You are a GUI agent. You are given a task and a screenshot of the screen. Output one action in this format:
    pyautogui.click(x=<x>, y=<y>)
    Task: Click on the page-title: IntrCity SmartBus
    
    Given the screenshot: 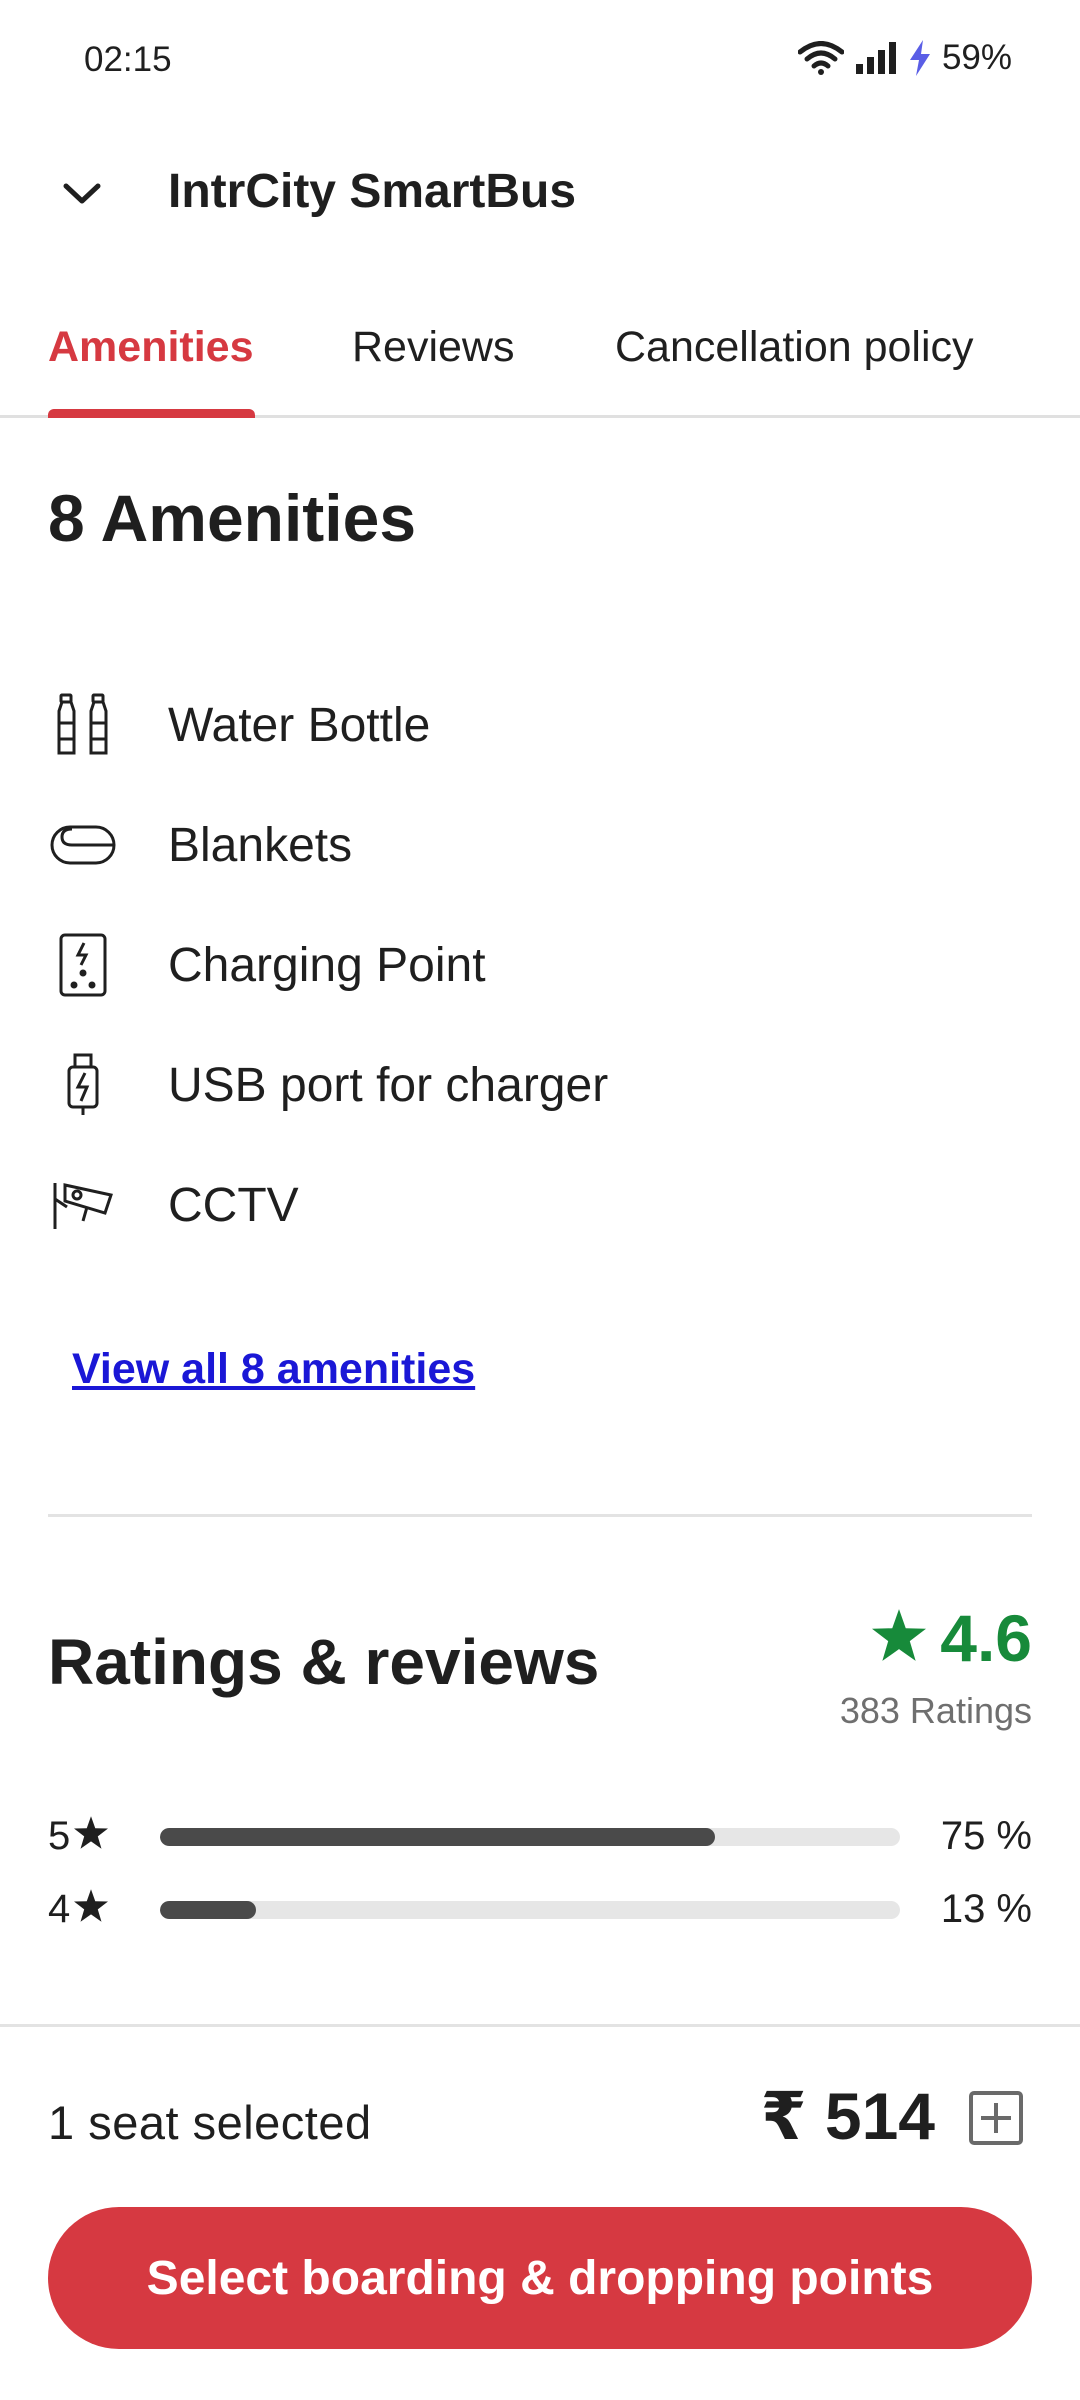 What is the action you would take?
    pyautogui.click(x=372, y=191)
    